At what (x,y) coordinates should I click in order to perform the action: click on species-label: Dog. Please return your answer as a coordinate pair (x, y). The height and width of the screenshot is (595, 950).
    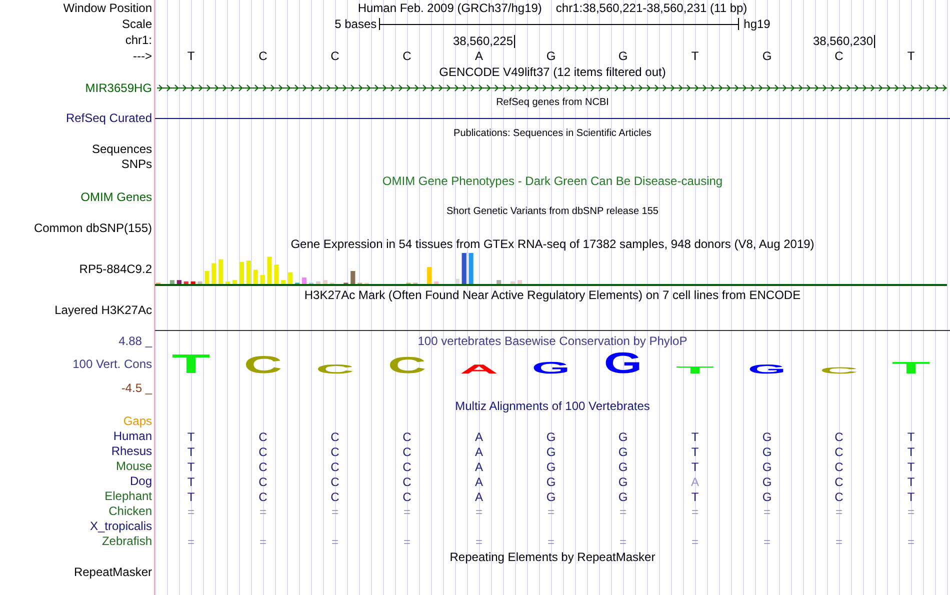
    Looking at the image, I should click on (141, 481).